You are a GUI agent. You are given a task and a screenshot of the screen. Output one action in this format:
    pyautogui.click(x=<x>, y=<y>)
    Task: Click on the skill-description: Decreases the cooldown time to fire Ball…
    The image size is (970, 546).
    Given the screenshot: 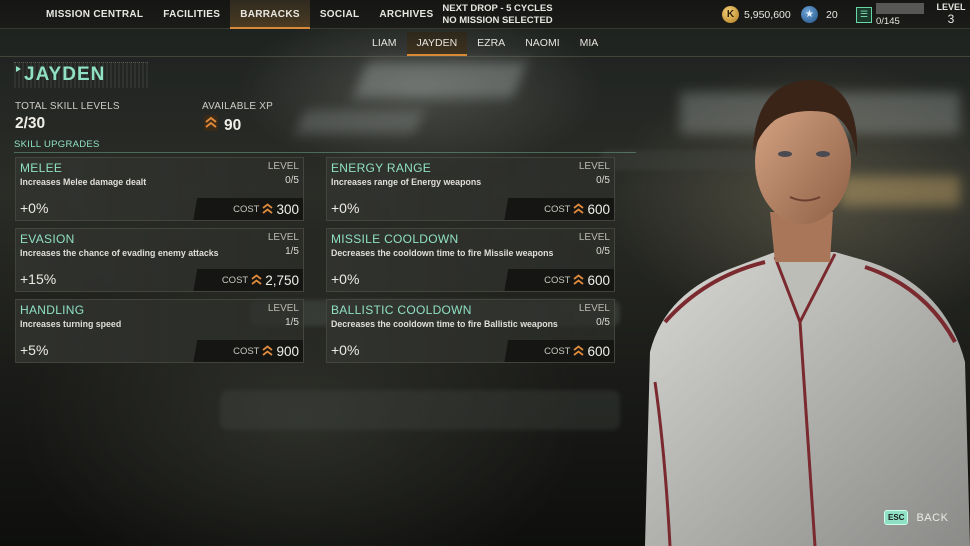 What is the action you would take?
    pyautogui.click(x=444, y=324)
    